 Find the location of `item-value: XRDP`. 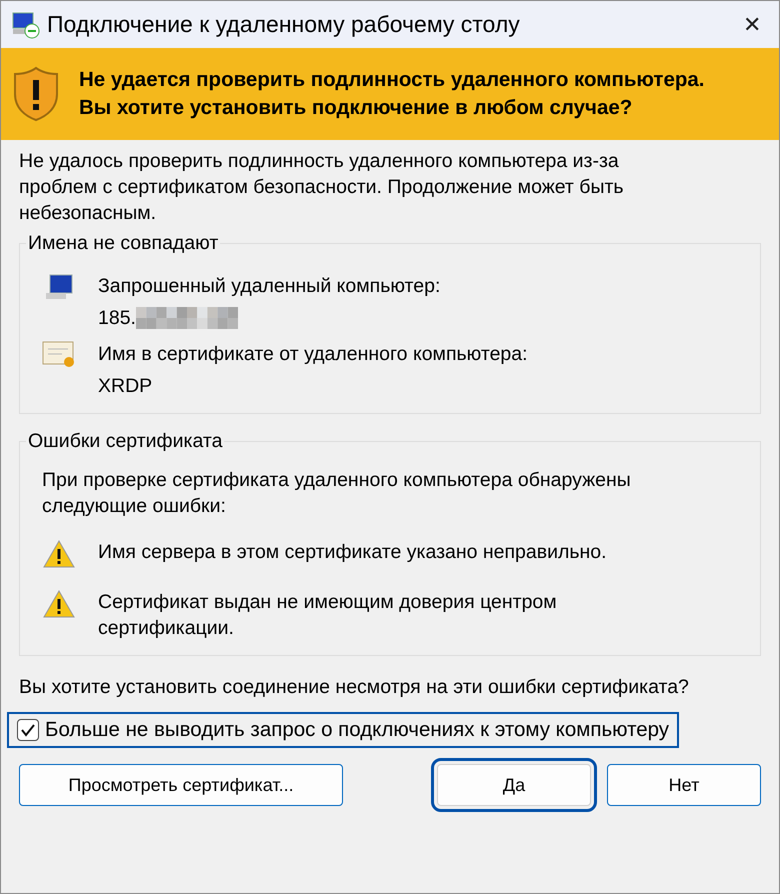

item-value: XRDP is located at coordinates (125, 386).